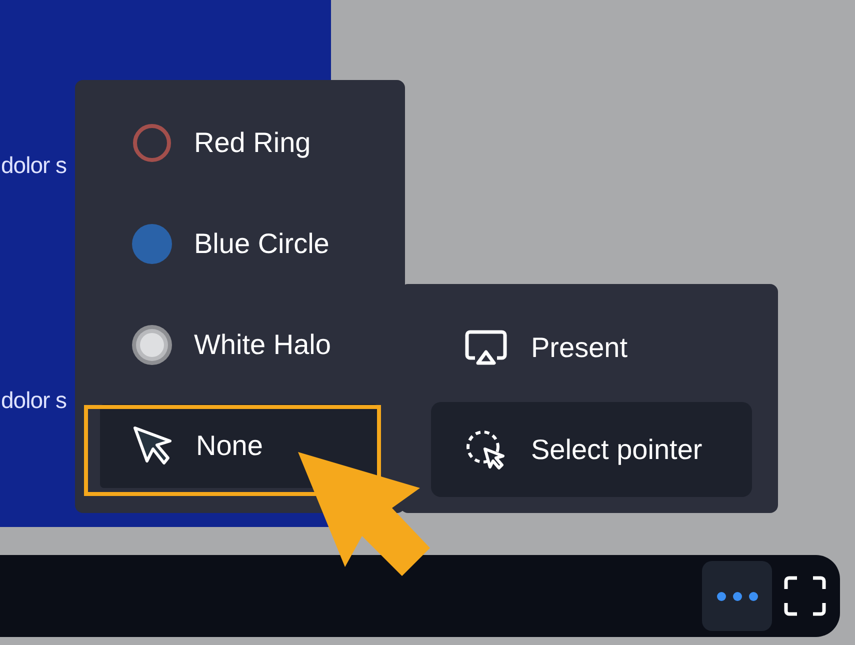 The image size is (855, 645). I want to click on menu-item-label: Present, so click(579, 347).